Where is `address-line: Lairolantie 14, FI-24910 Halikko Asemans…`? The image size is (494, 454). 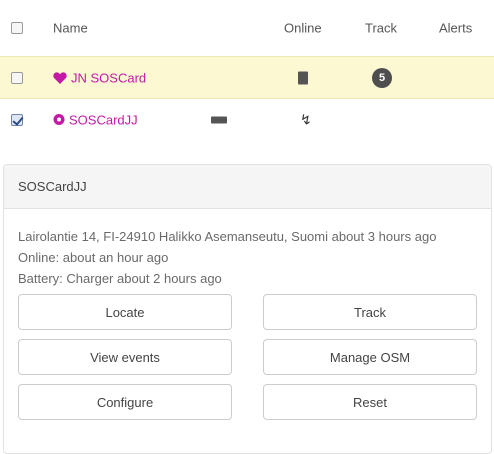
address-line: Lairolantie 14, FI-24910 Halikko Asemans… is located at coordinates (227, 236).